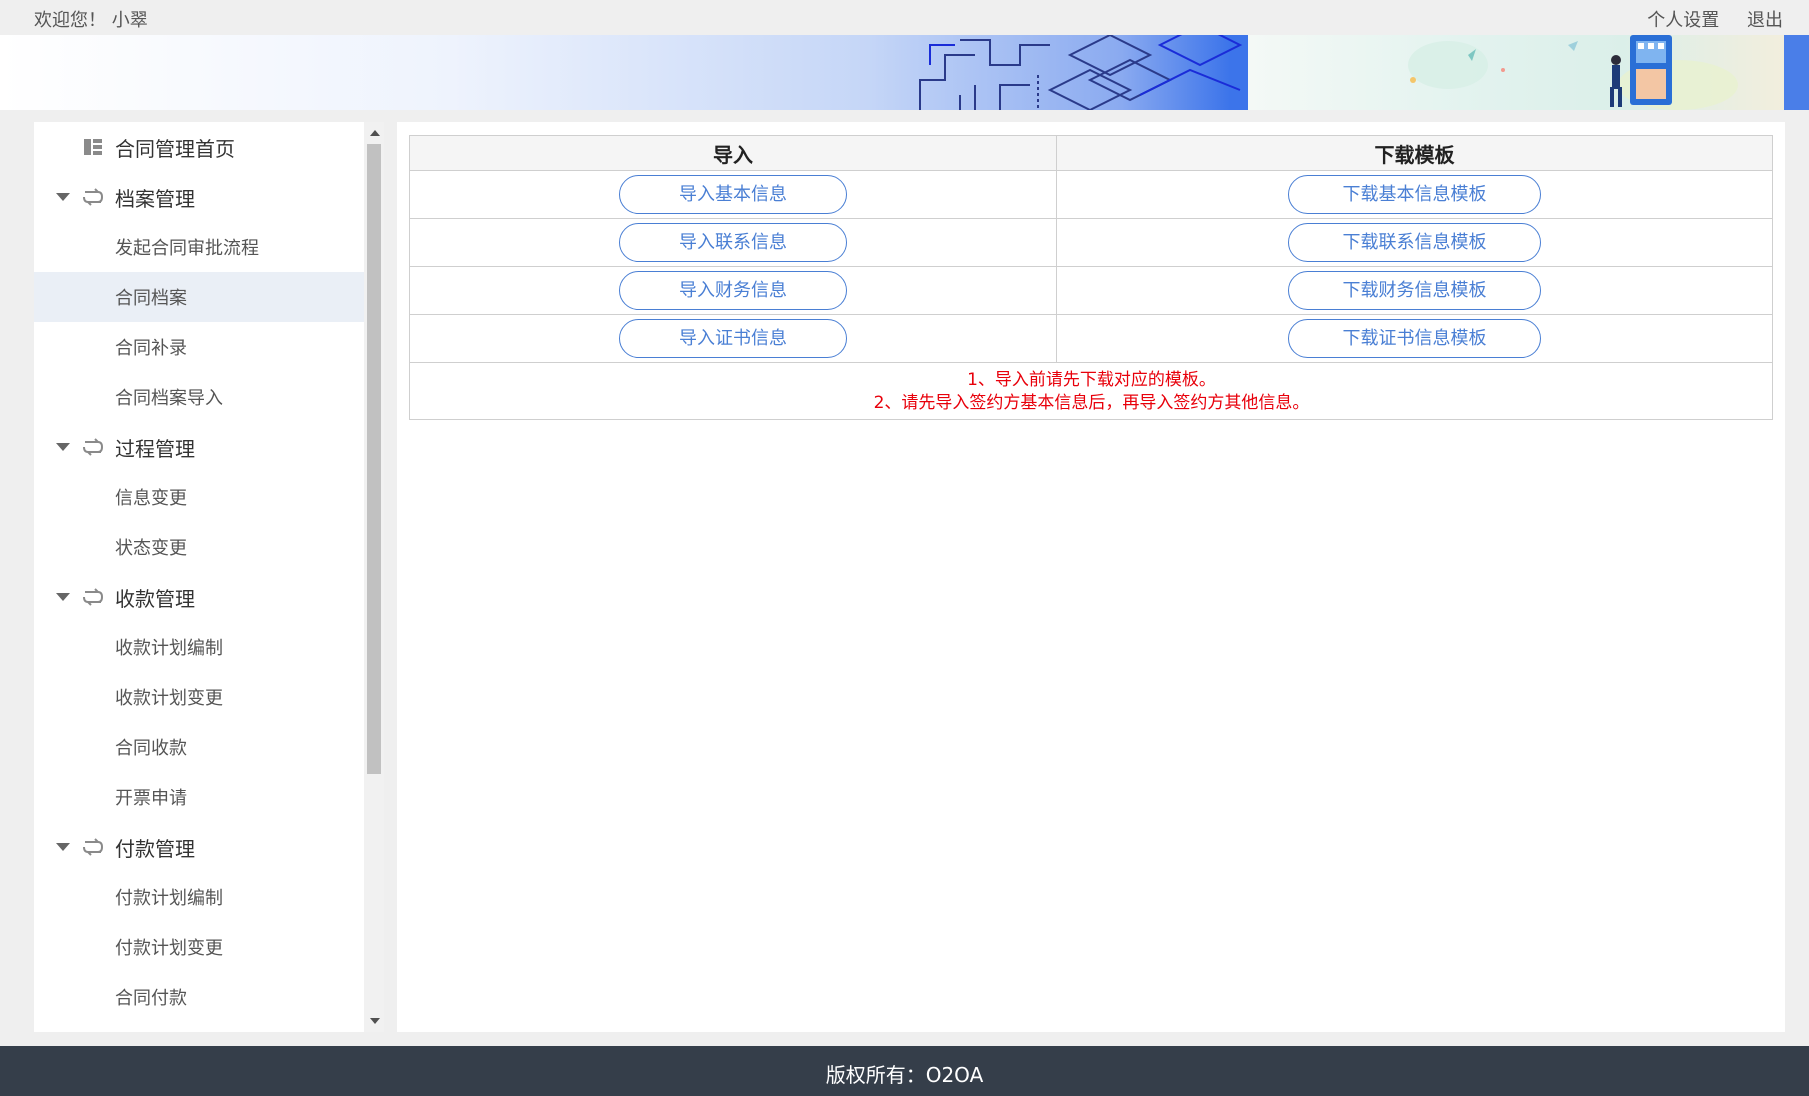 The height and width of the screenshot is (1096, 1809). I want to click on scroll-thumb, so click(374, 459).